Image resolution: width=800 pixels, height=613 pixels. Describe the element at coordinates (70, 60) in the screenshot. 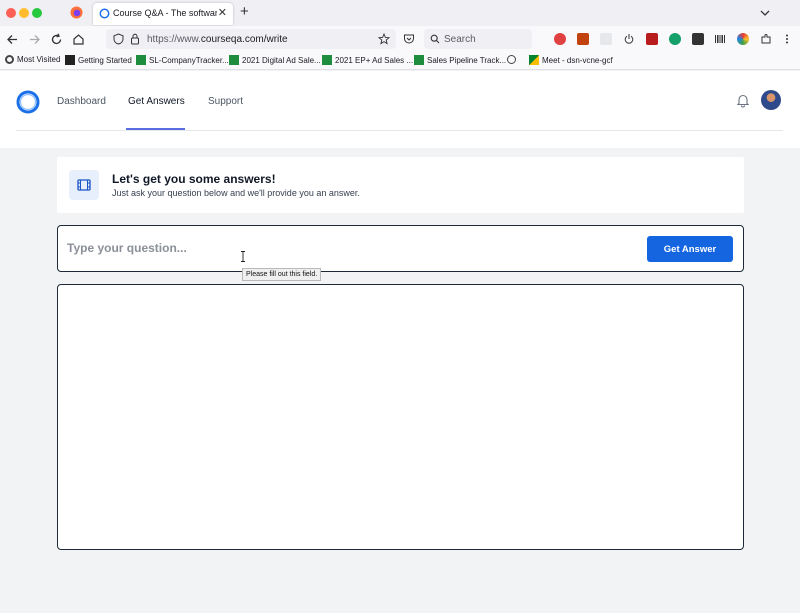

I see `mastodon-icon` at that location.